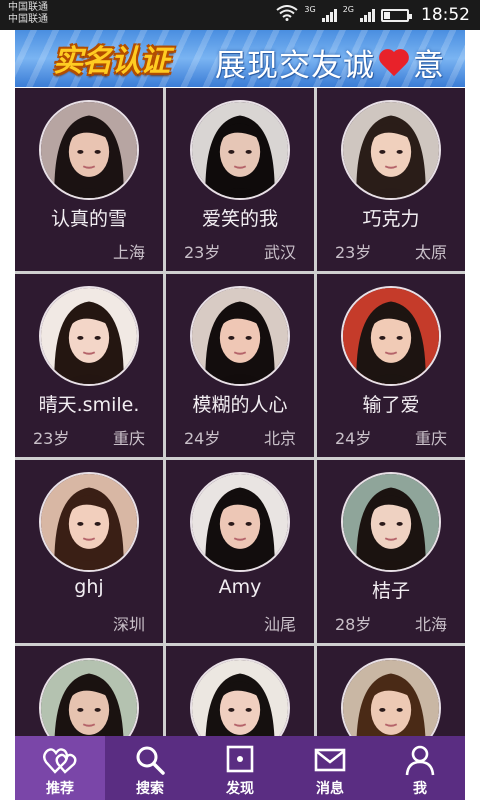 The height and width of the screenshot is (800, 480). What do you see at coordinates (279, 252) in the screenshot?
I see `profile-city: 武汉` at bounding box center [279, 252].